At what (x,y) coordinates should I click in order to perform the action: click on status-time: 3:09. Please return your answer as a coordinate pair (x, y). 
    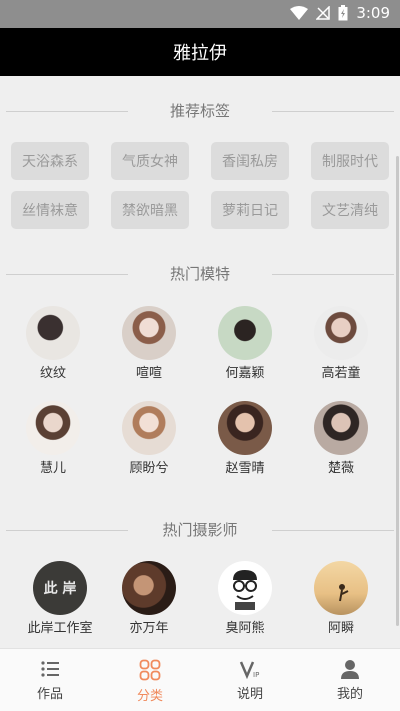
    Looking at the image, I should click on (373, 13).